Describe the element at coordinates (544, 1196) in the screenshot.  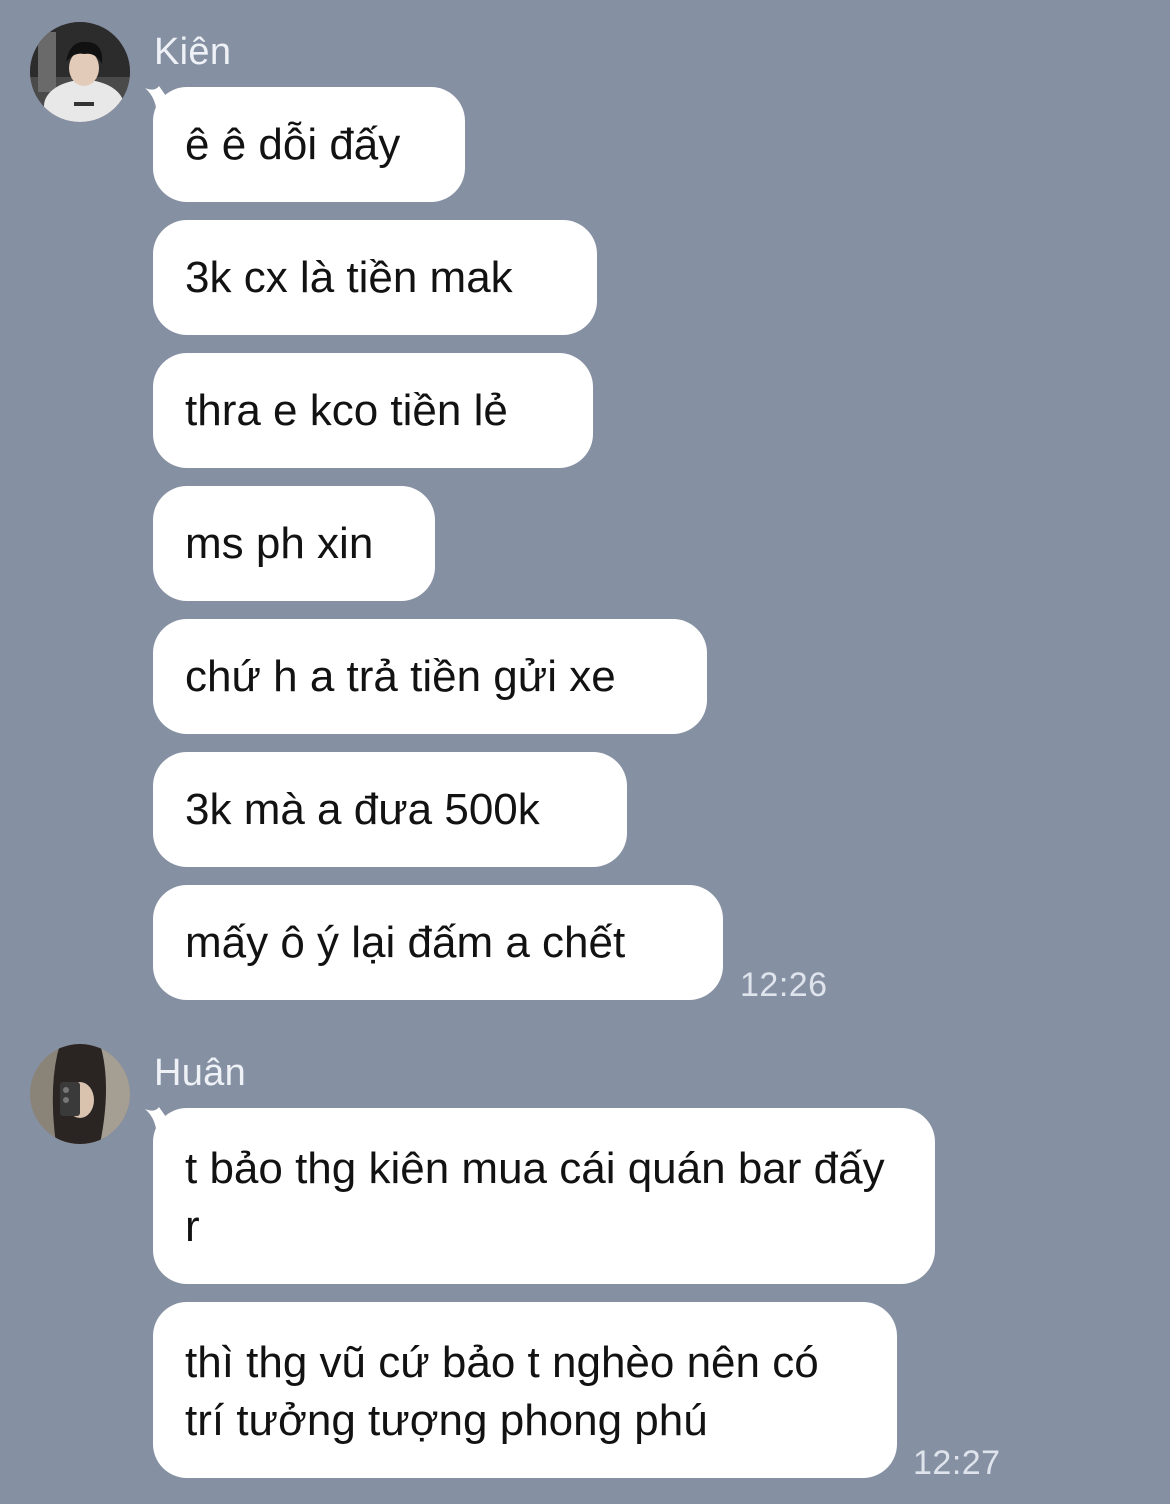
I see `message-bubble: t bảo thg kiên mua cái quán bar đấy r` at that location.